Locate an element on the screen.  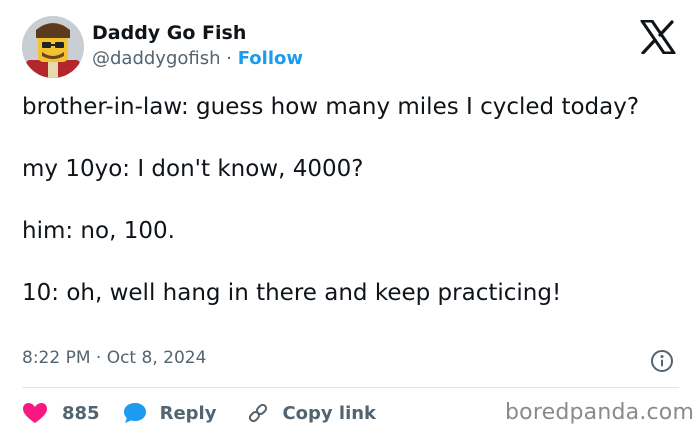
divider is located at coordinates (350, 387).